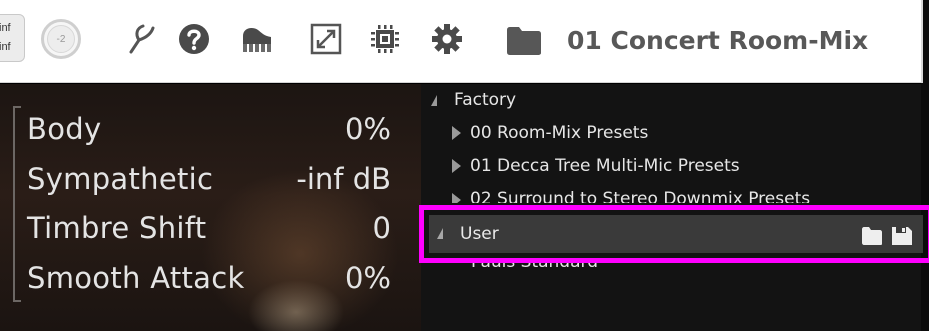 Image resolution: width=929 pixels, height=331 pixels. I want to click on param-label: Smooth Attack, so click(136, 278).